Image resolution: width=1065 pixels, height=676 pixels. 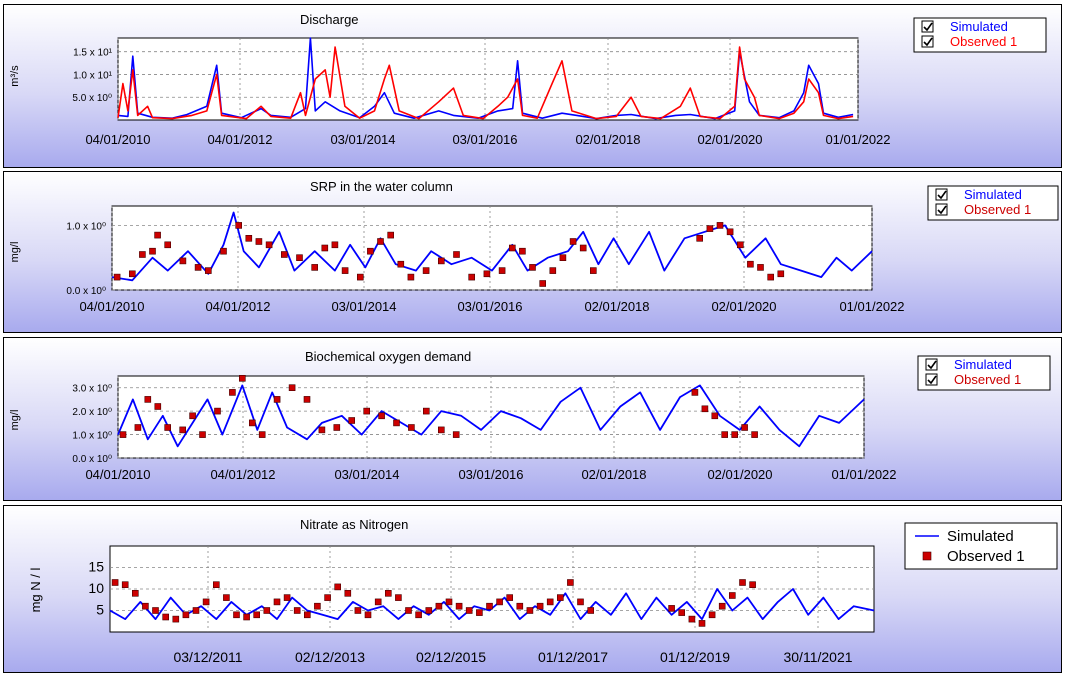 I want to click on y-axis-label: mg/l, so click(x=15, y=252).